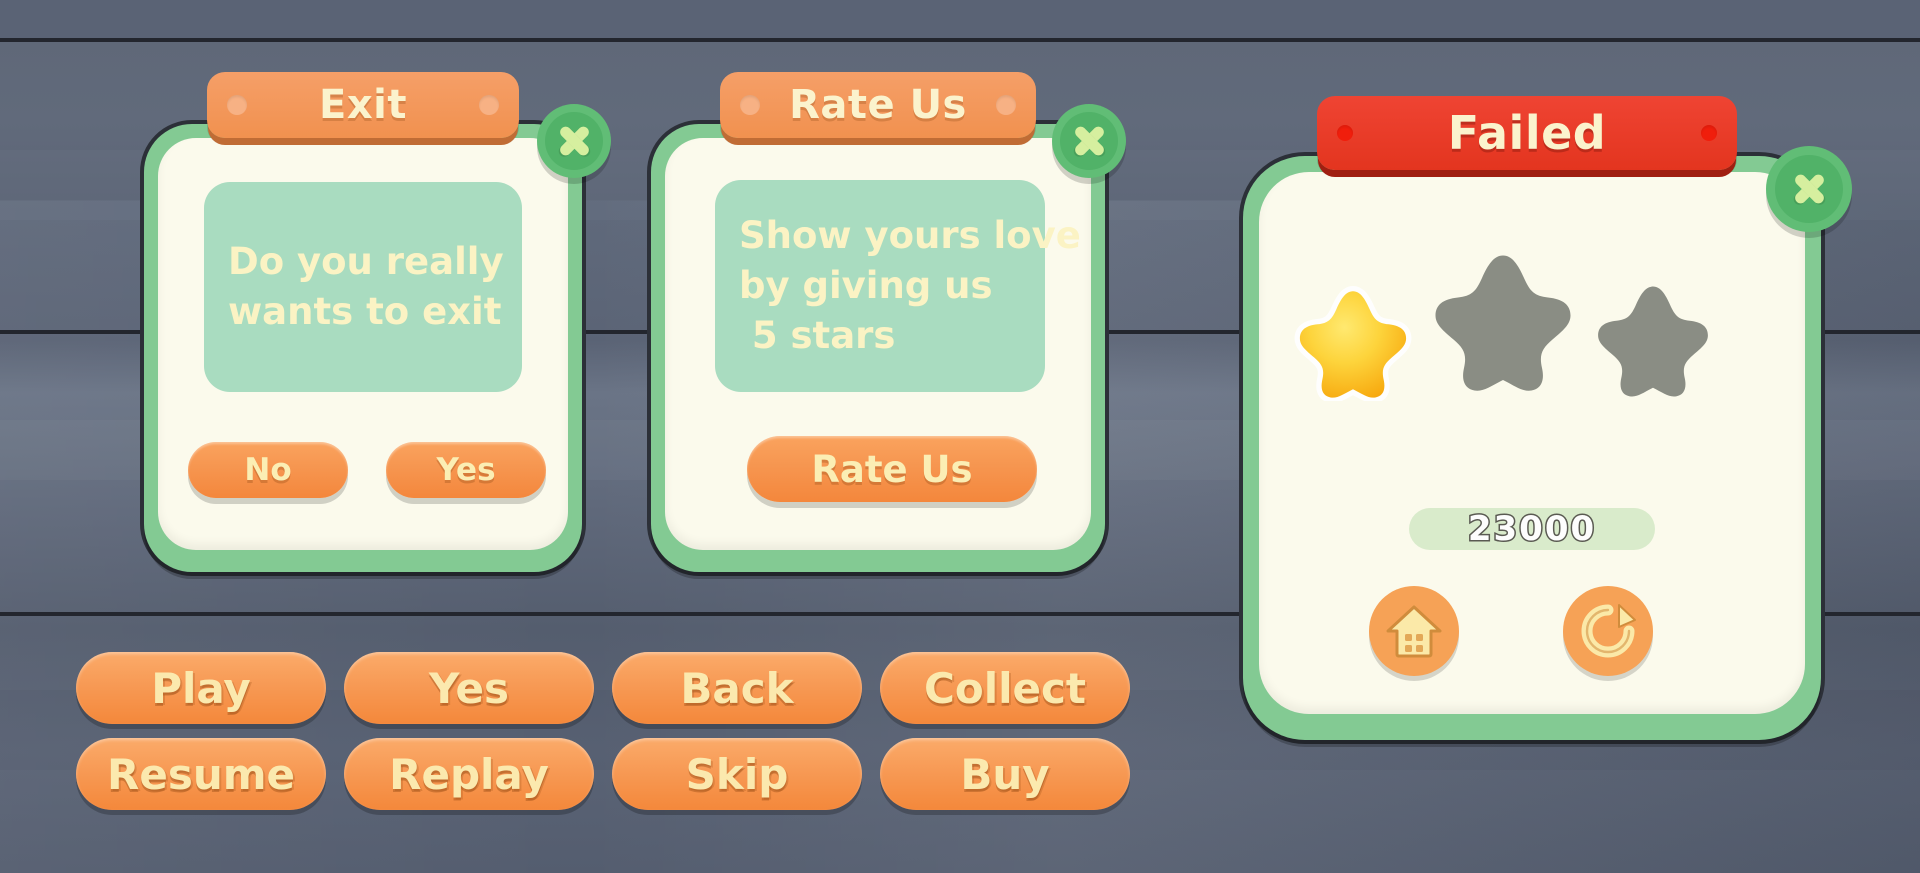 Image resolution: width=1920 pixels, height=873 pixels. I want to click on replay-button, so click(1608, 631).